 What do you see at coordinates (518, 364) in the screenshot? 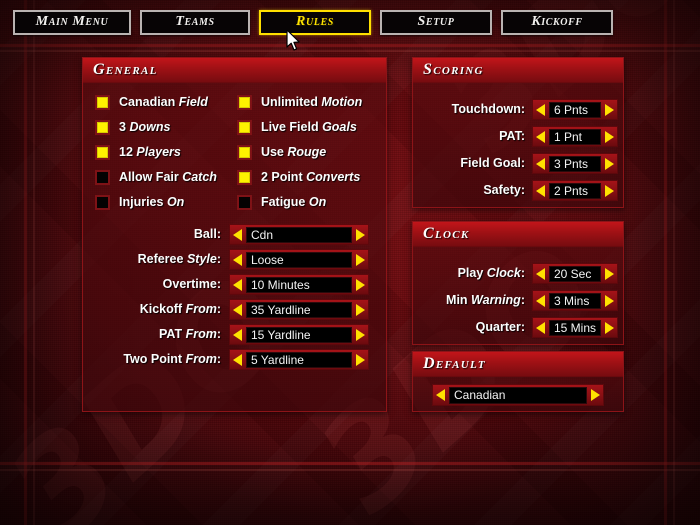
I see `panel-header-default: Default` at bounding box center [518, 364].